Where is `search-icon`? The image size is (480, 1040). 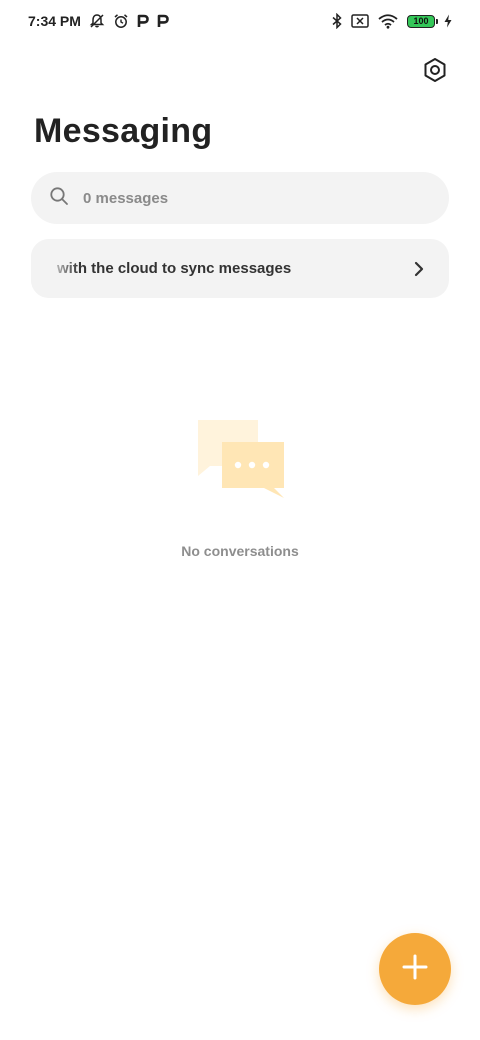
search-icon is located at coordinates (59, 198).